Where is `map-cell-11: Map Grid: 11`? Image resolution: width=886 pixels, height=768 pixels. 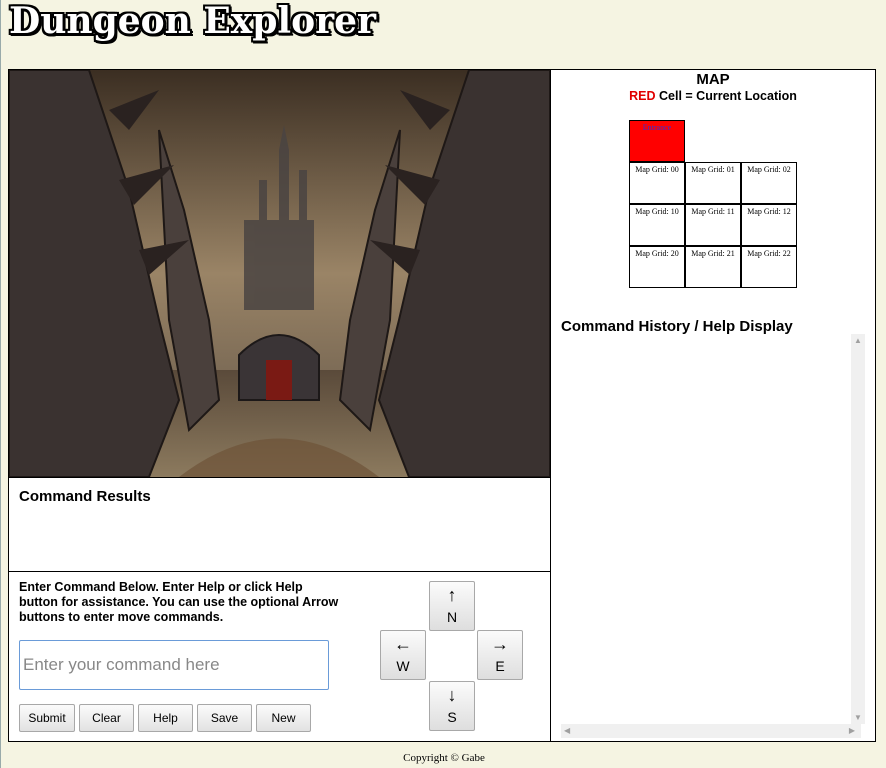
map-cell-11: Map Grid: 11 is located at coordinates (713, 225).